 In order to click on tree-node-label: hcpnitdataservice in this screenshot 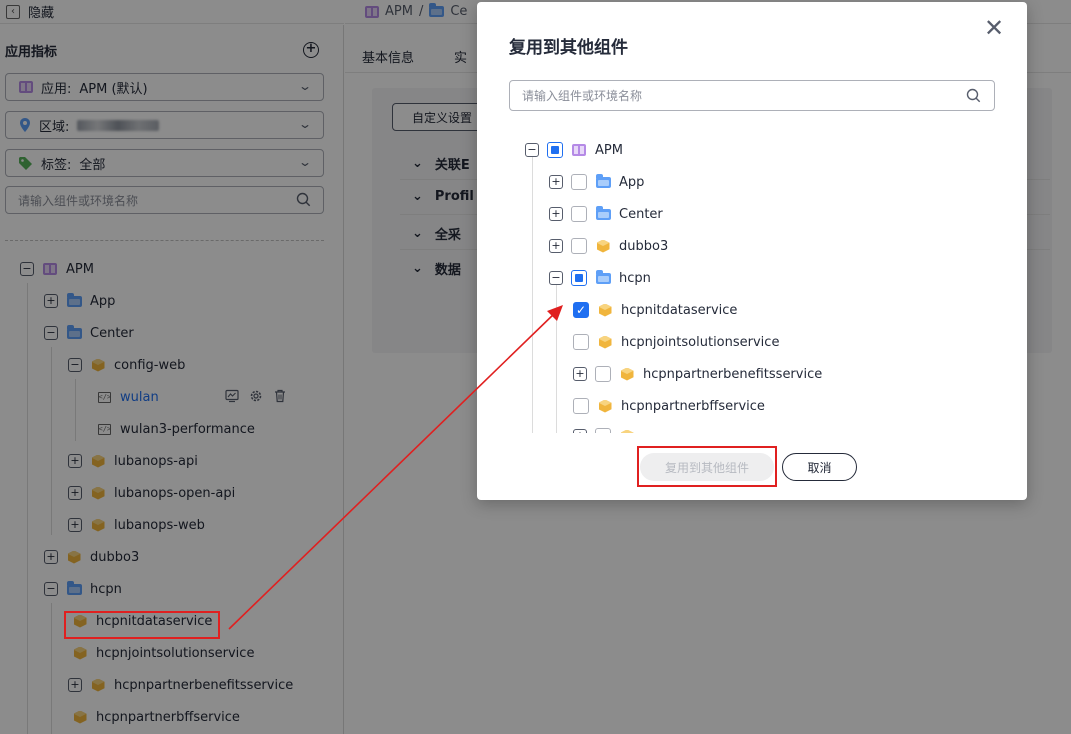, I will do `click(679, 310)`.